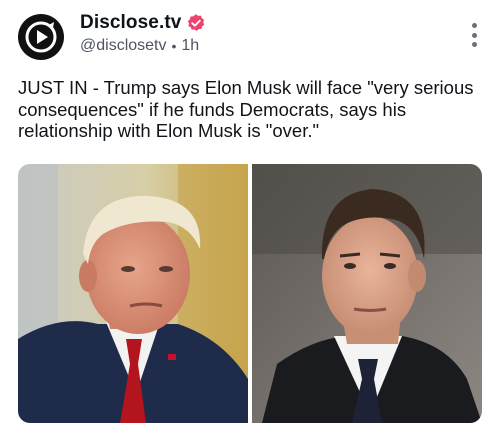  Describe the element at coordinates (123, 46) in the screenshot. I see `handle: @disclosetv` at that location.